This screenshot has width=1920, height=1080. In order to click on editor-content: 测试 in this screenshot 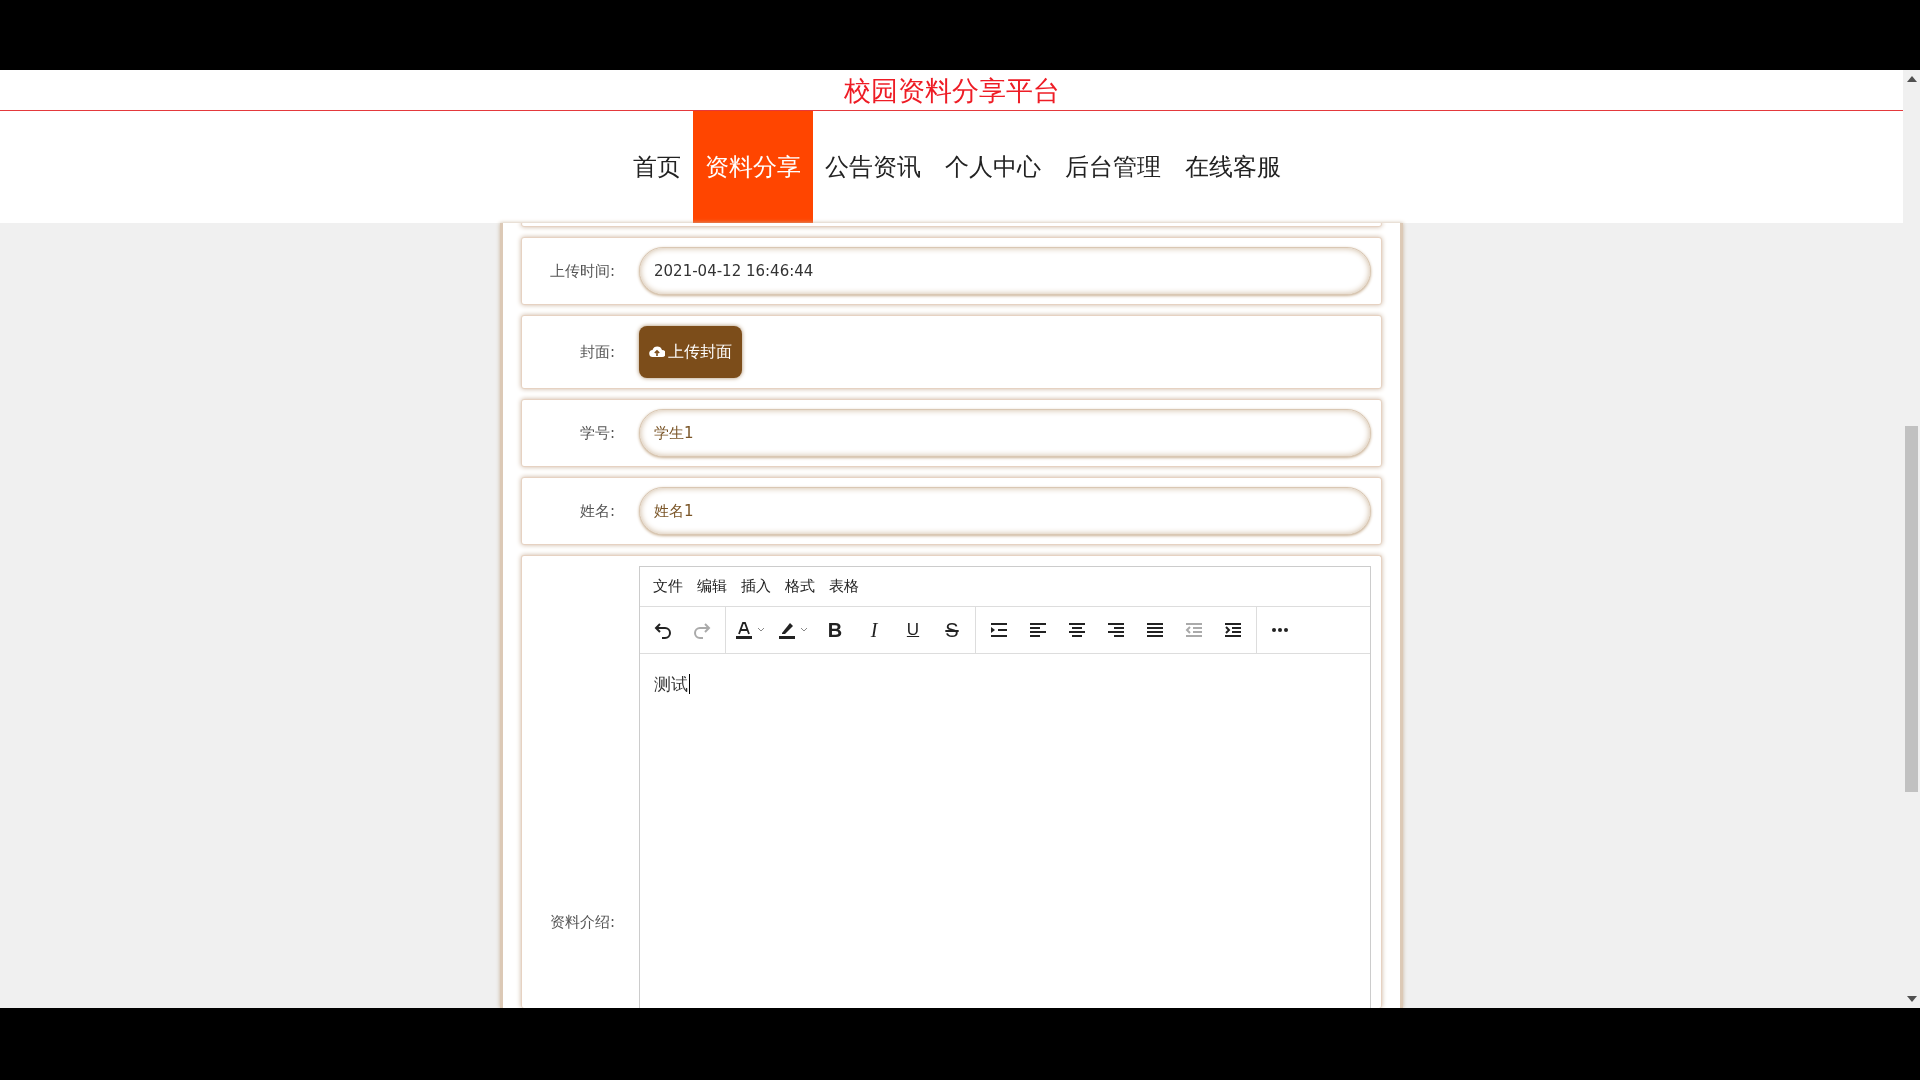, I will do `click(1005, 831)`.